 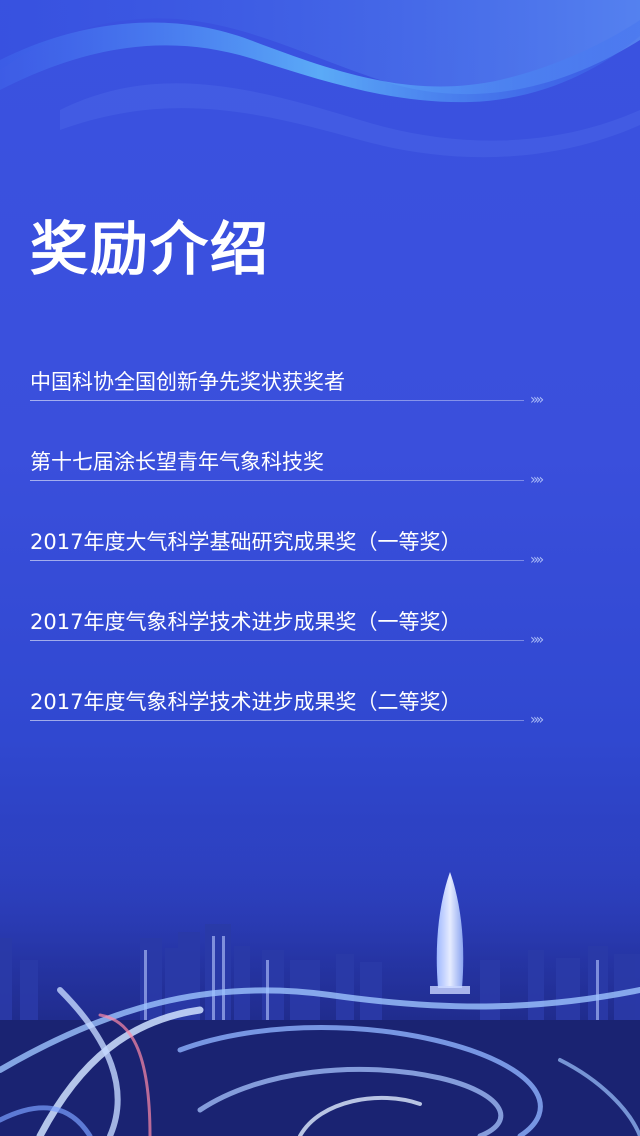 What do you see at coordinates (245, 701) in the screenshot?
I see `award-label: 2017年度气象科学技术进步成果奖（二等奖）` at bounding box center [245, 701].